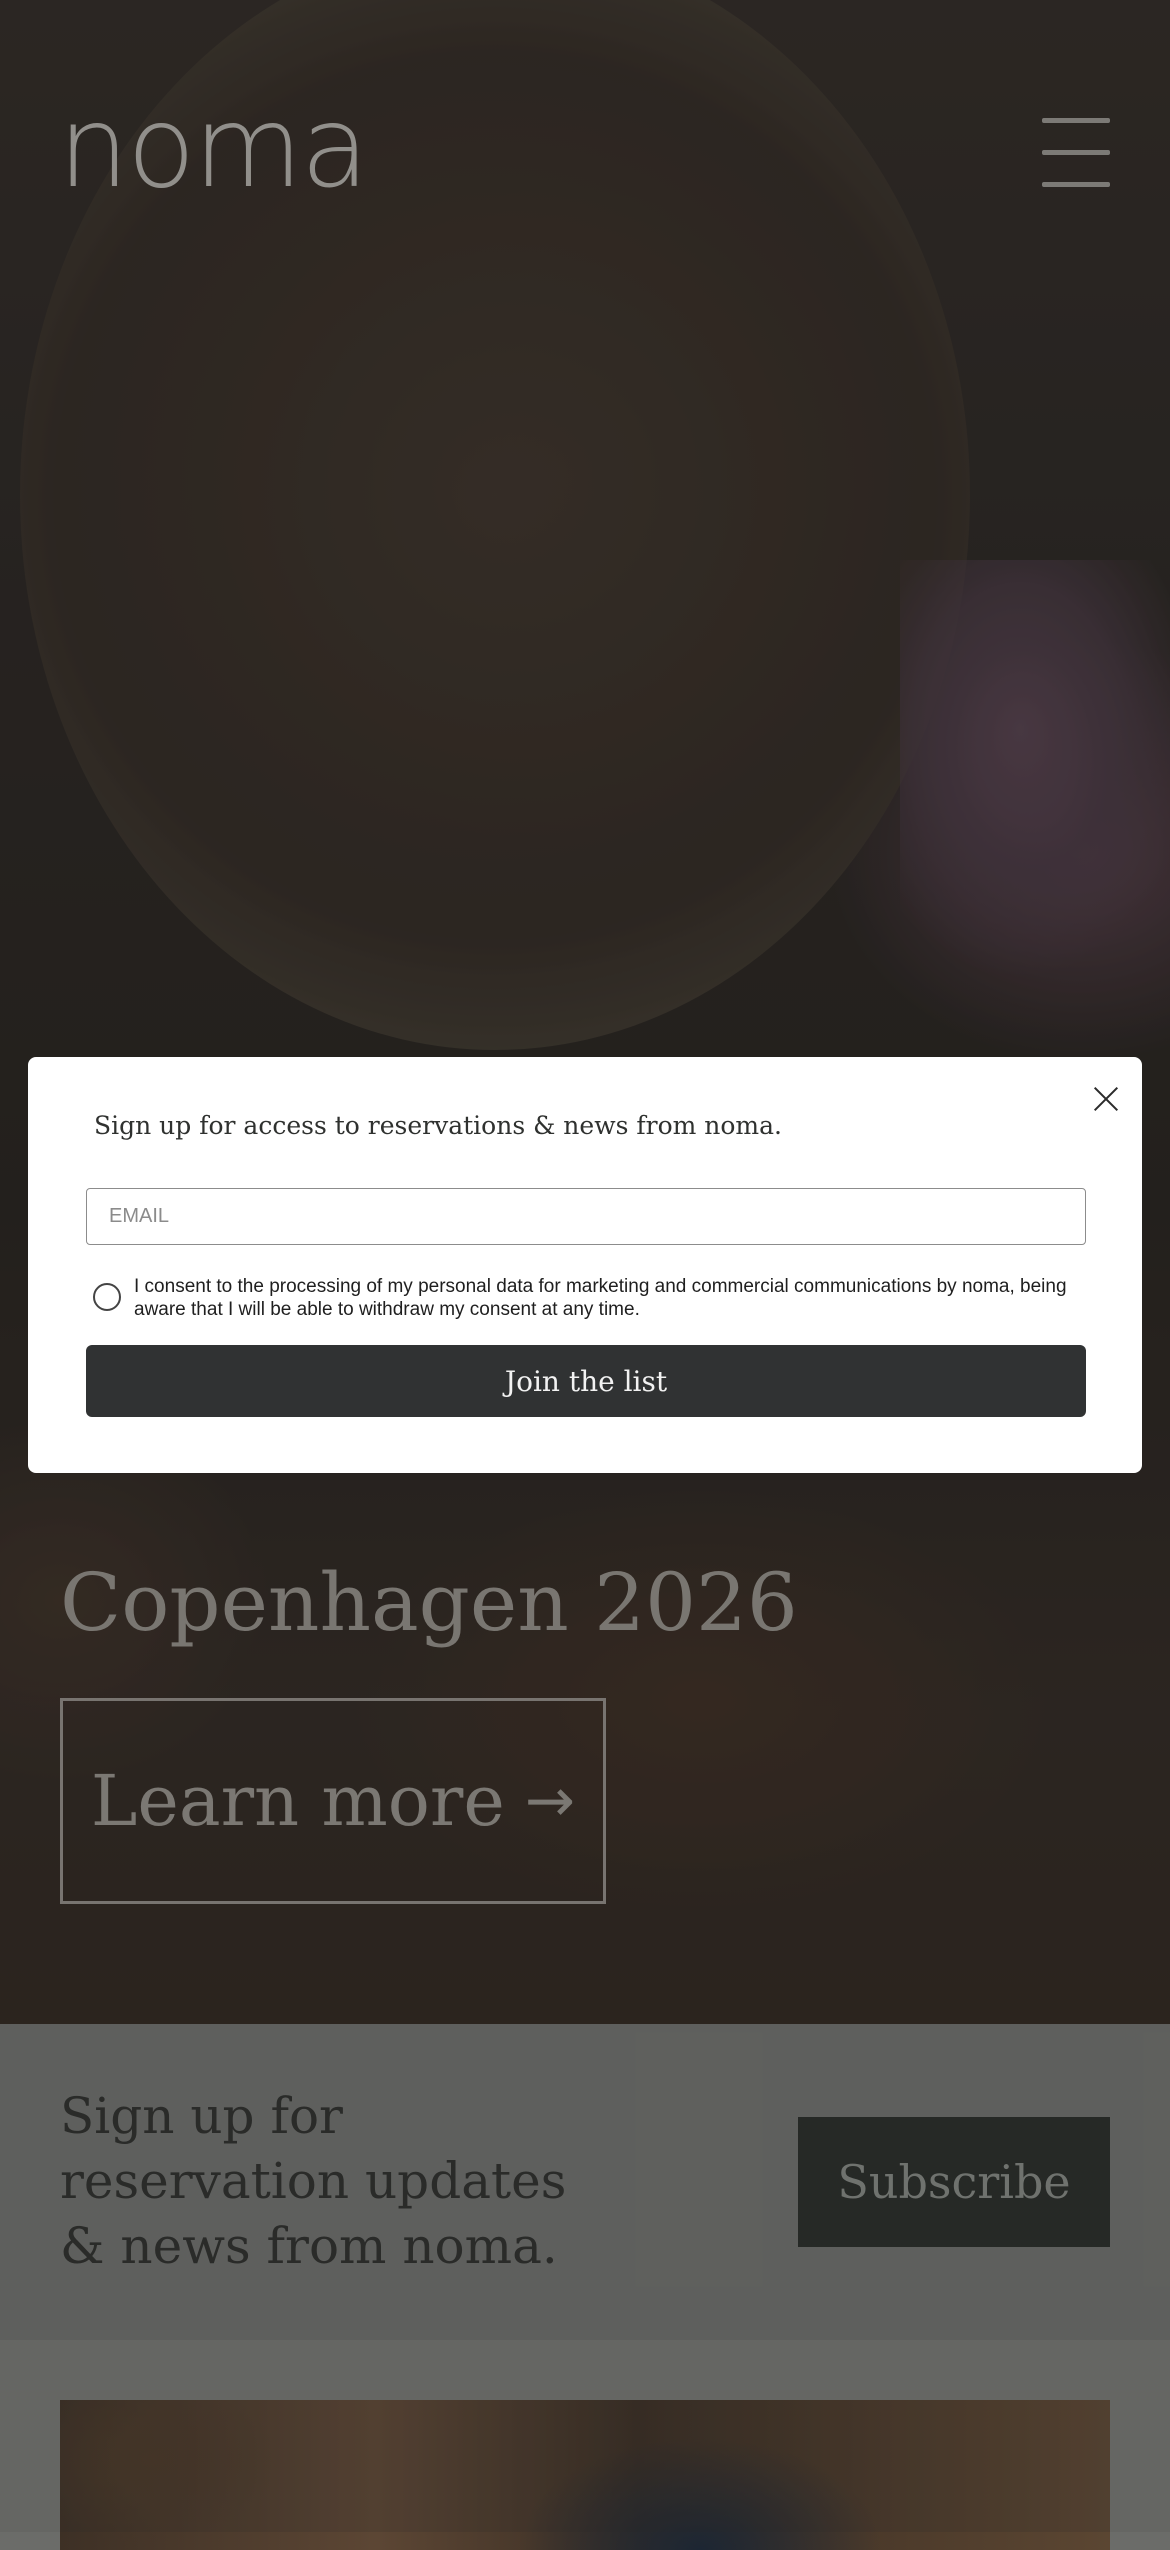 This screenshot has height=2550, width=1170. What do you see at coordinates (586, 1381) in the screenshot?
I see `join-list-button: Join the list` at bounding box center [586, 1381].